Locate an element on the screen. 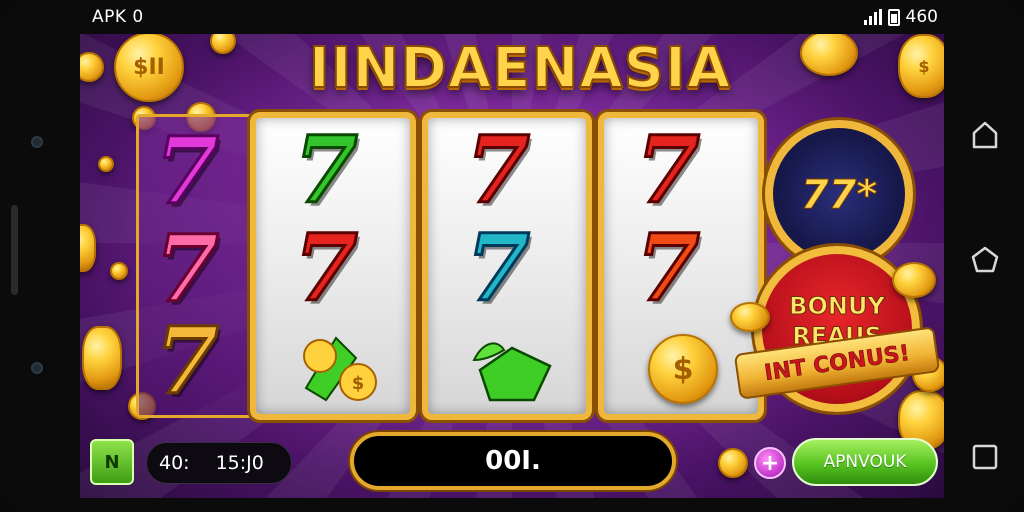 This screenshot has width=1024, height=512. battery-icon is located at coordinates (893, 17).